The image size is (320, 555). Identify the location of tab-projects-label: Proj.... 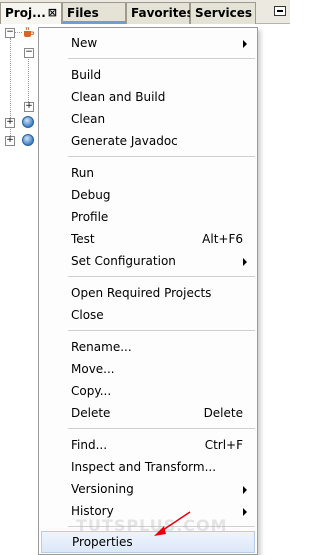
(25, 13).